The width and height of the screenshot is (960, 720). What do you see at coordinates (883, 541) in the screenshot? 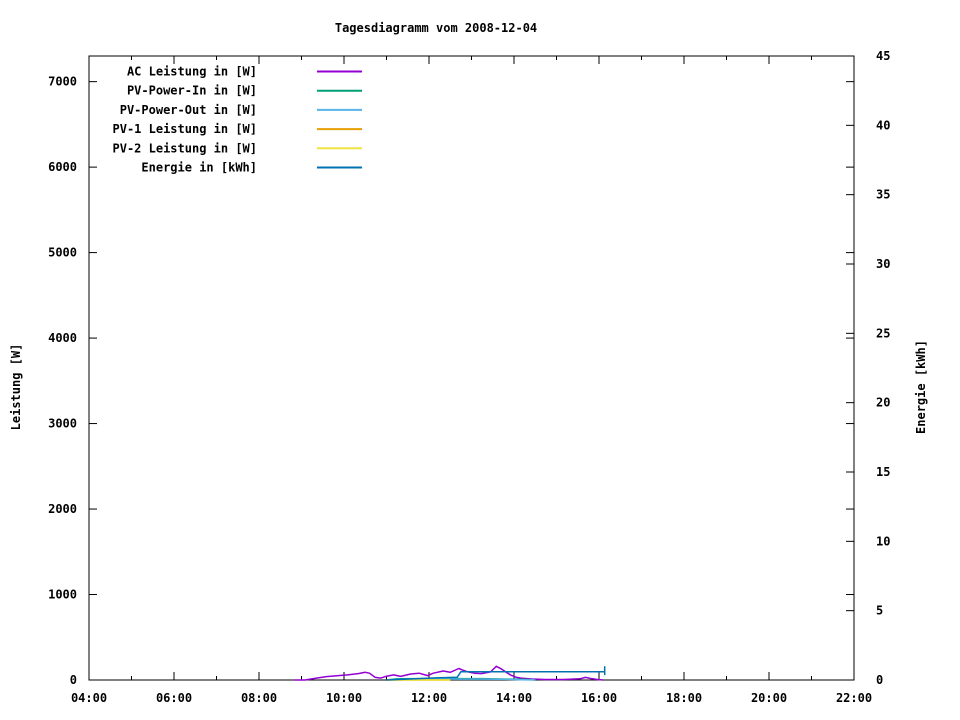
I see `y2-tick-label: 10` at bounding box center [883, 541].